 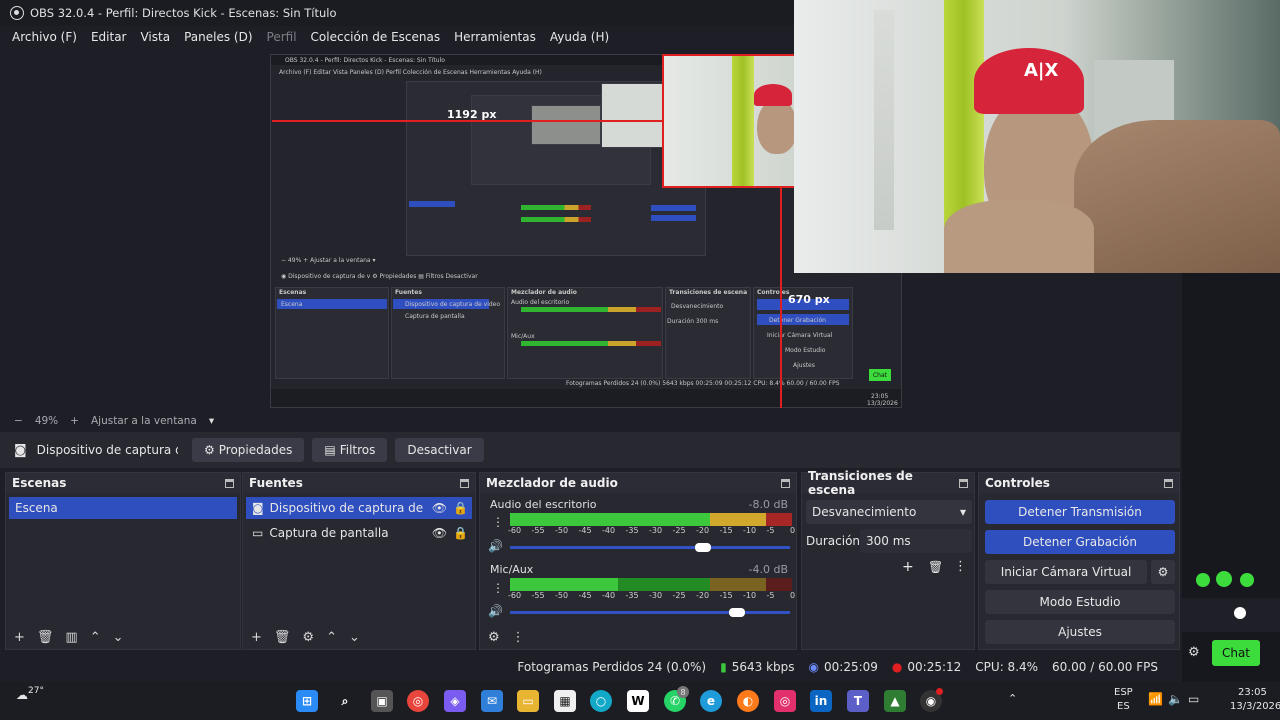 I want to click on edge-icon: e, so click(x=711, y=701).